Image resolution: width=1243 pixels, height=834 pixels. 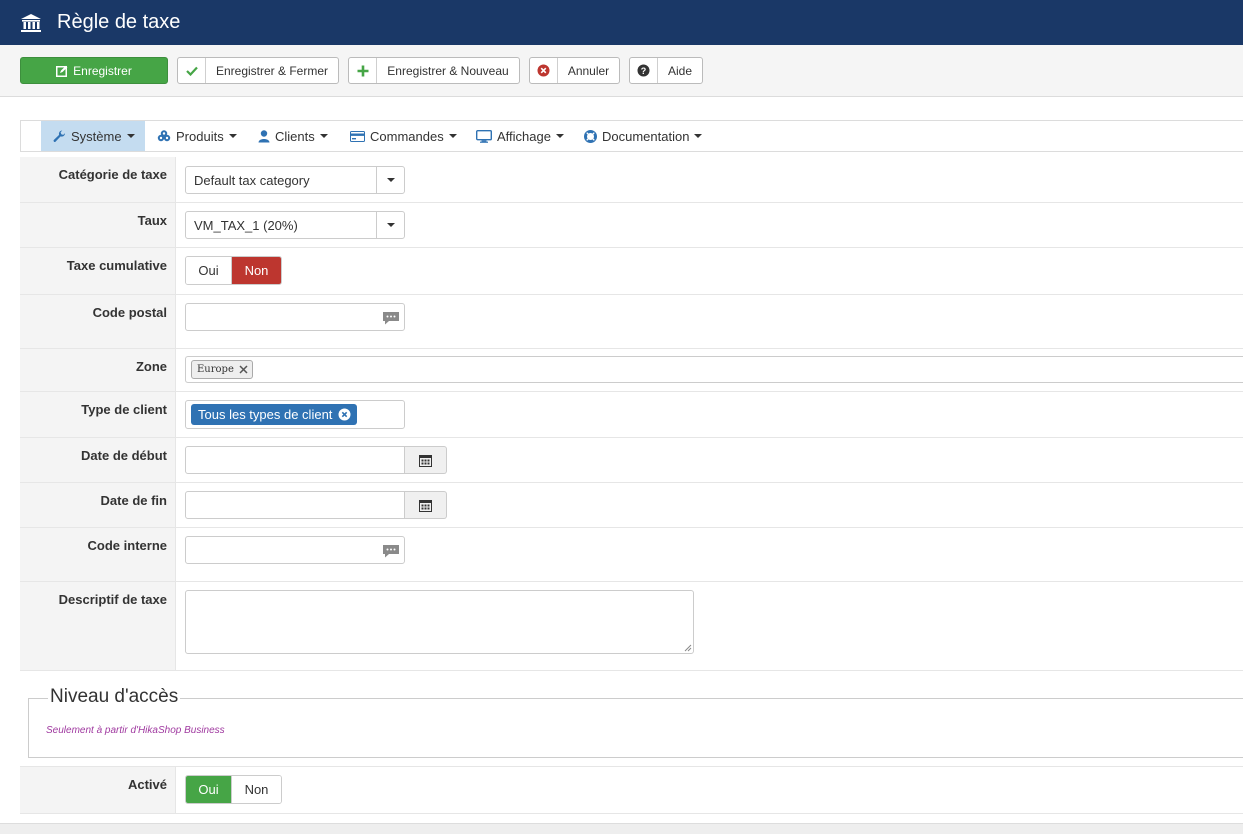 I want to click on active-label: Activé, so click(x=98, y=790).